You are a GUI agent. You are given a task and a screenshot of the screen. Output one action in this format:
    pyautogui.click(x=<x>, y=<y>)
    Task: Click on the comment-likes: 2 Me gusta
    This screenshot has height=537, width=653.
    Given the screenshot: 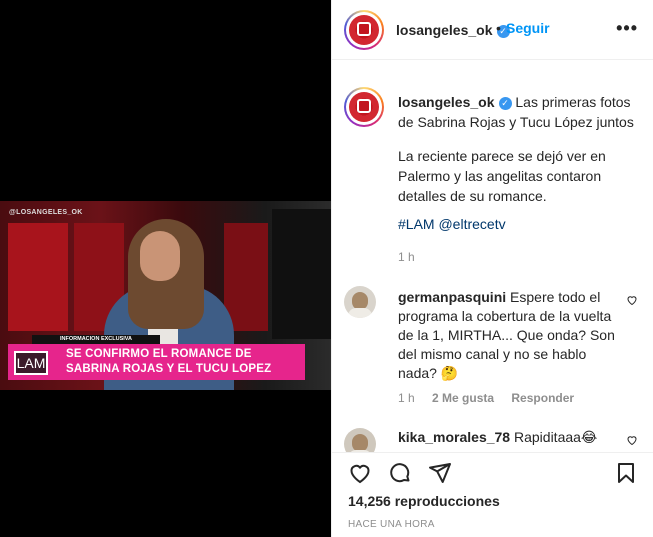 What is the action you would take?
    pyautogui.click(x=463, y=398)
    